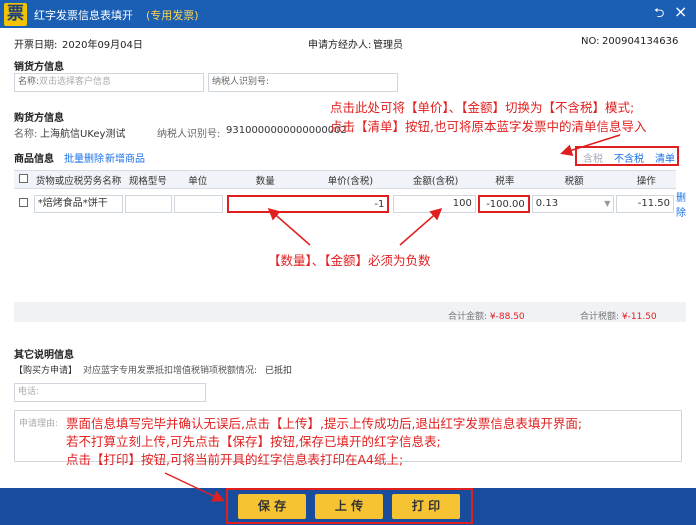  What do you see at coordinates (149, 203) in the screenshot?
I see `spec-input` at bounding box center [149, 203].